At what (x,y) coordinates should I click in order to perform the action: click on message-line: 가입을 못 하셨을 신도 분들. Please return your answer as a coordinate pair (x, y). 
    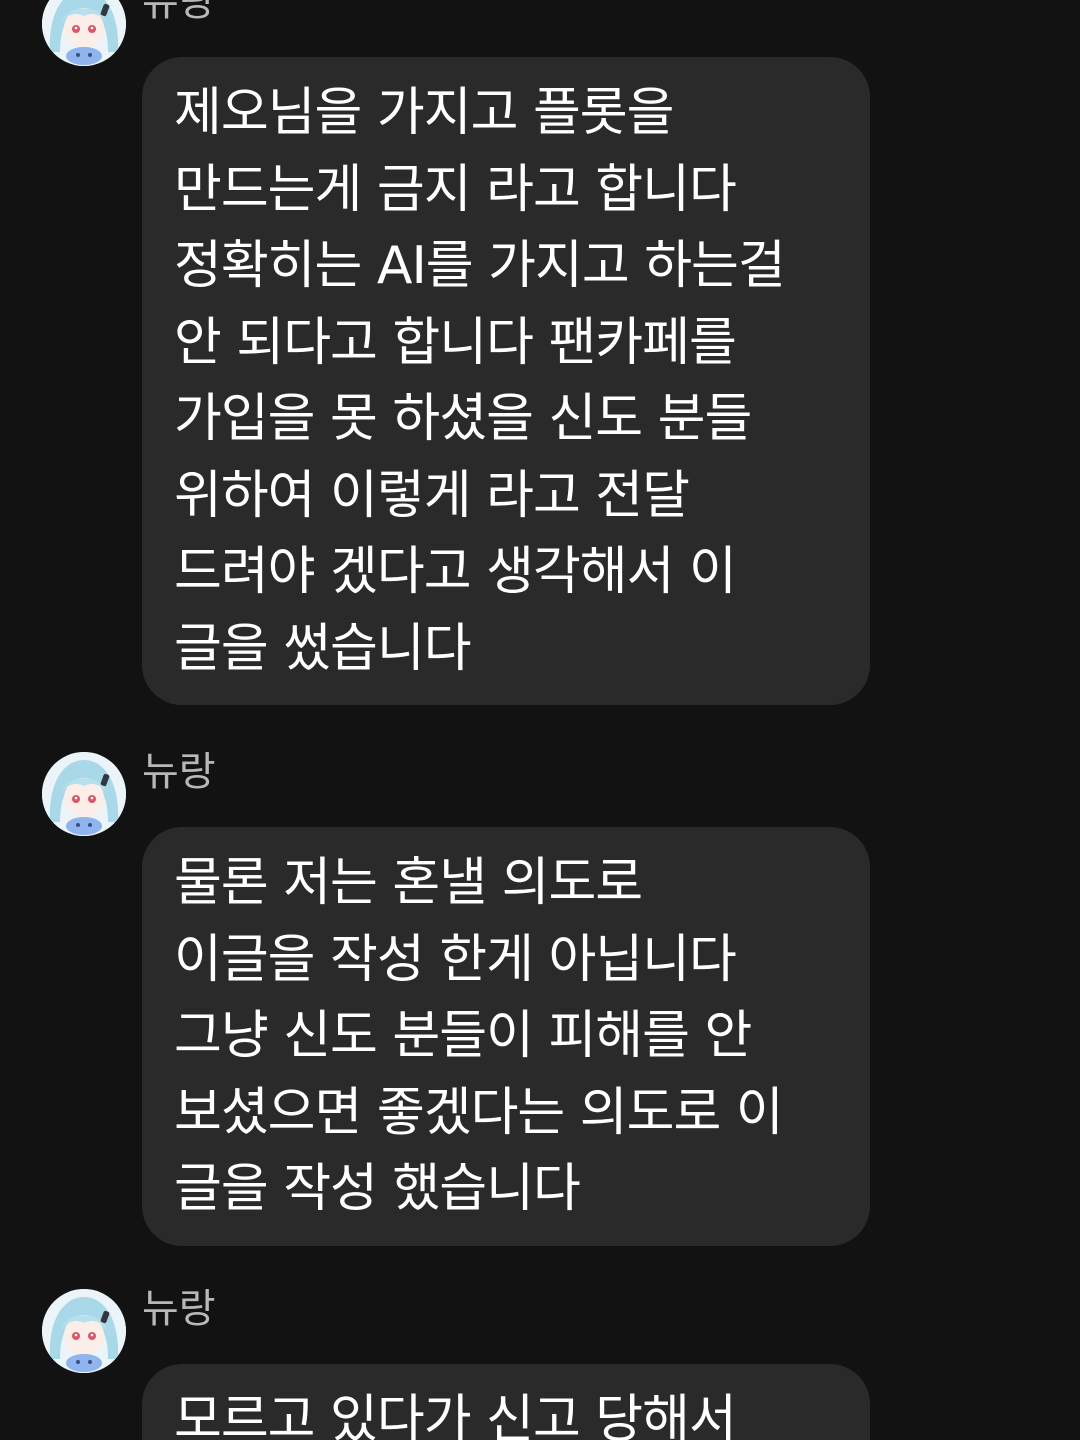
    Looking at the image, I should click on (463, 419).